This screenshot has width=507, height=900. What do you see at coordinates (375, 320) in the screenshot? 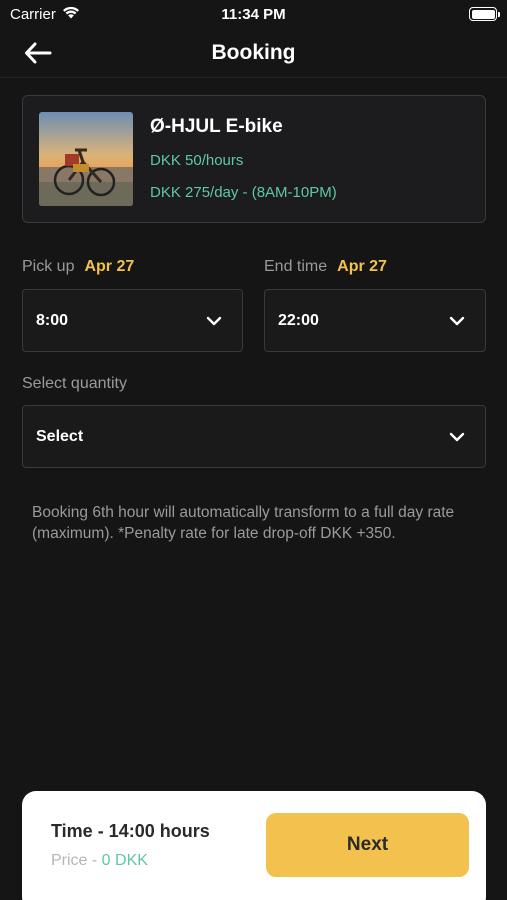
I see `endtime-select: 22:00` at bounding box center [375, 320].